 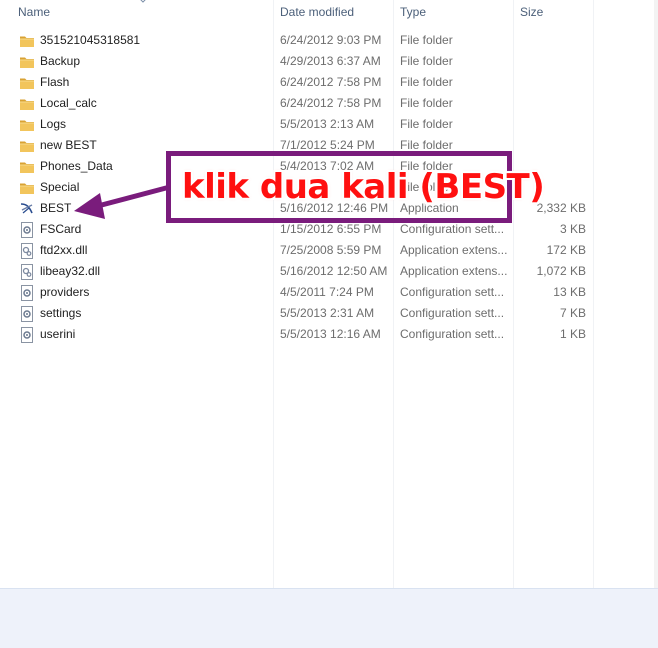 What do you see at coordinates (60, 61) in the screenshot?
I see `file-name: Backup` at bounding box center [60, 61].